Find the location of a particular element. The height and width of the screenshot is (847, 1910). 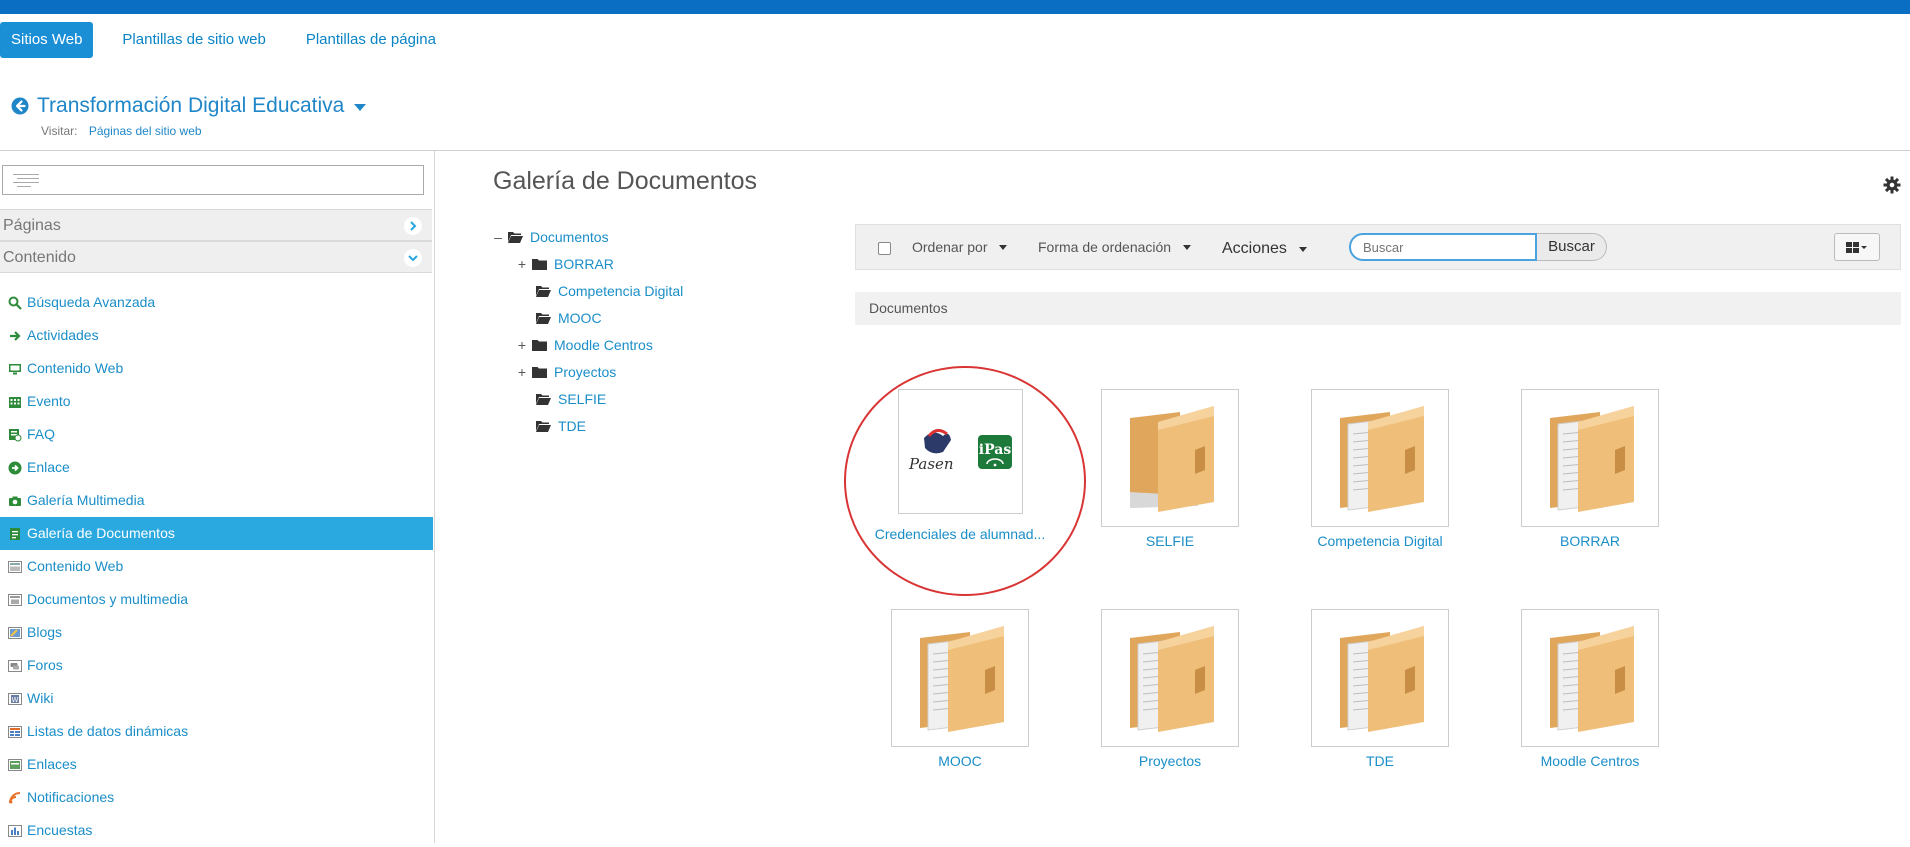

tab-sitios-web: Sitios Web is located at coordinates (47, 40).